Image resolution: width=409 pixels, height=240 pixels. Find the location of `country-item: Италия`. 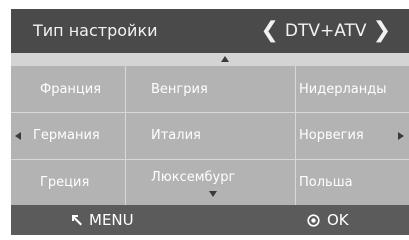

country-item: Италия is located at coordinates (176, 136).